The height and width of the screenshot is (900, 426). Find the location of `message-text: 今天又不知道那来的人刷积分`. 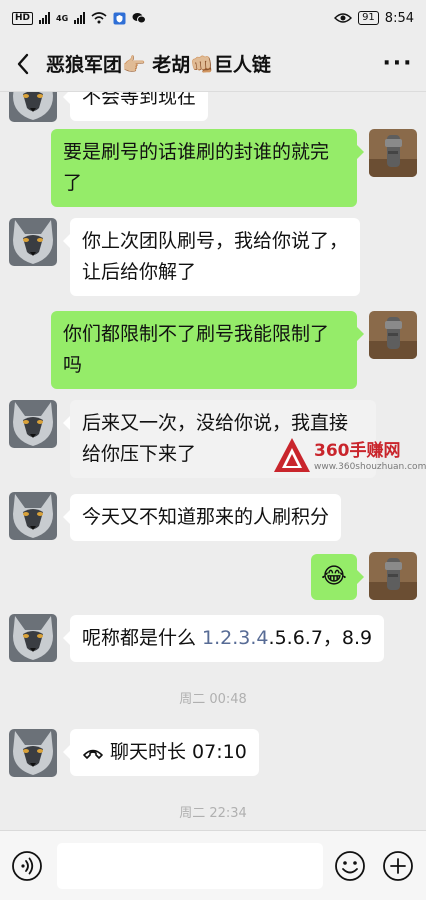

message-text: 今天又不知道那来的人刷积分 is located at coordinates (206, 517).